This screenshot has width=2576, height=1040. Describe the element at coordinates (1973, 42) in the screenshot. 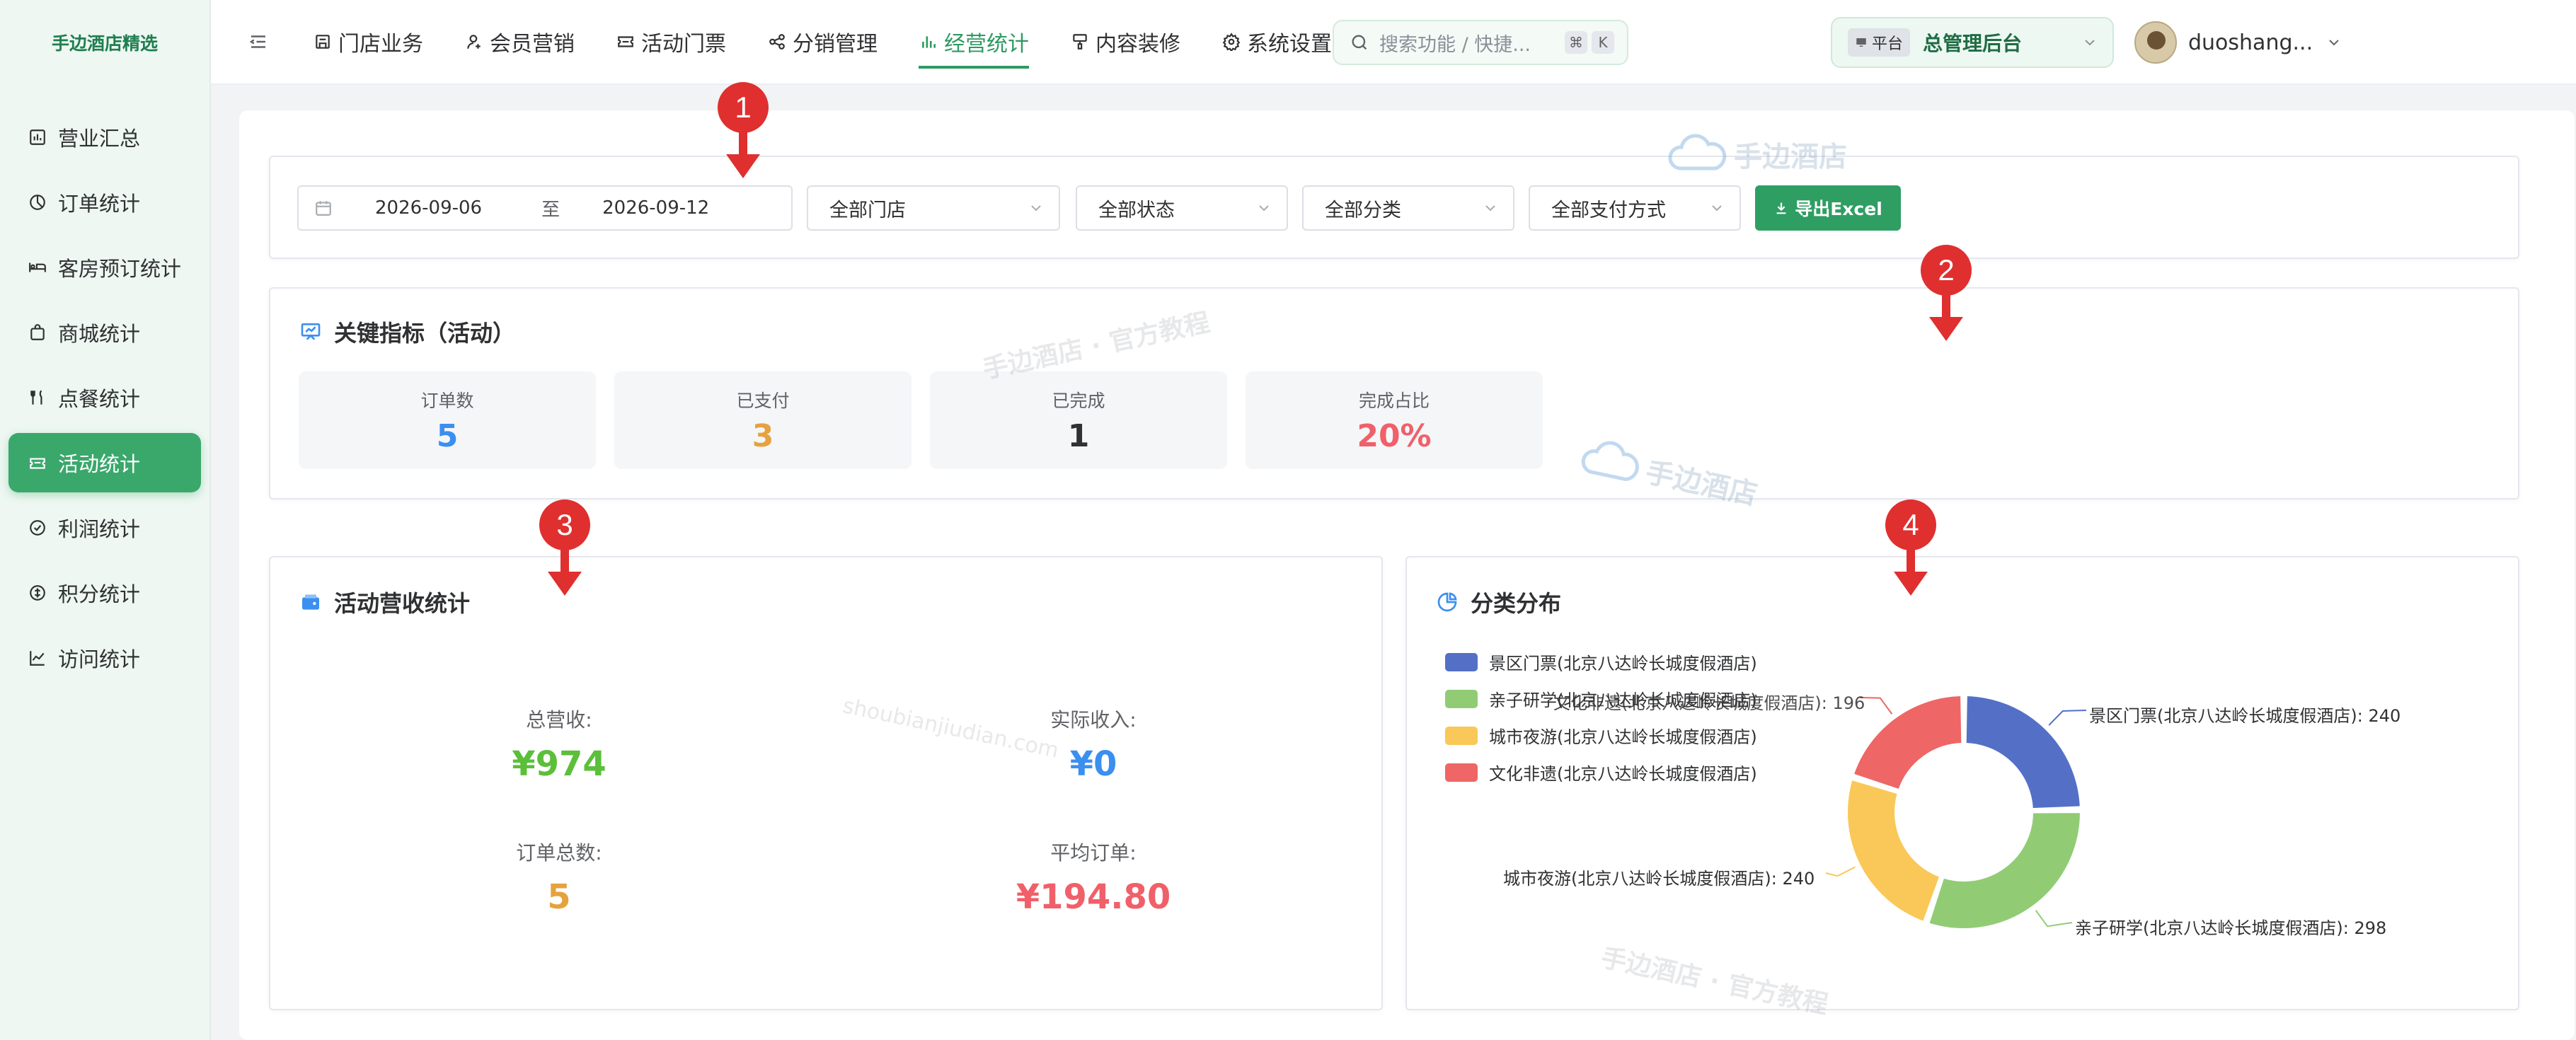

I see `platform-switcher: 平台 总管理后台` at that location.